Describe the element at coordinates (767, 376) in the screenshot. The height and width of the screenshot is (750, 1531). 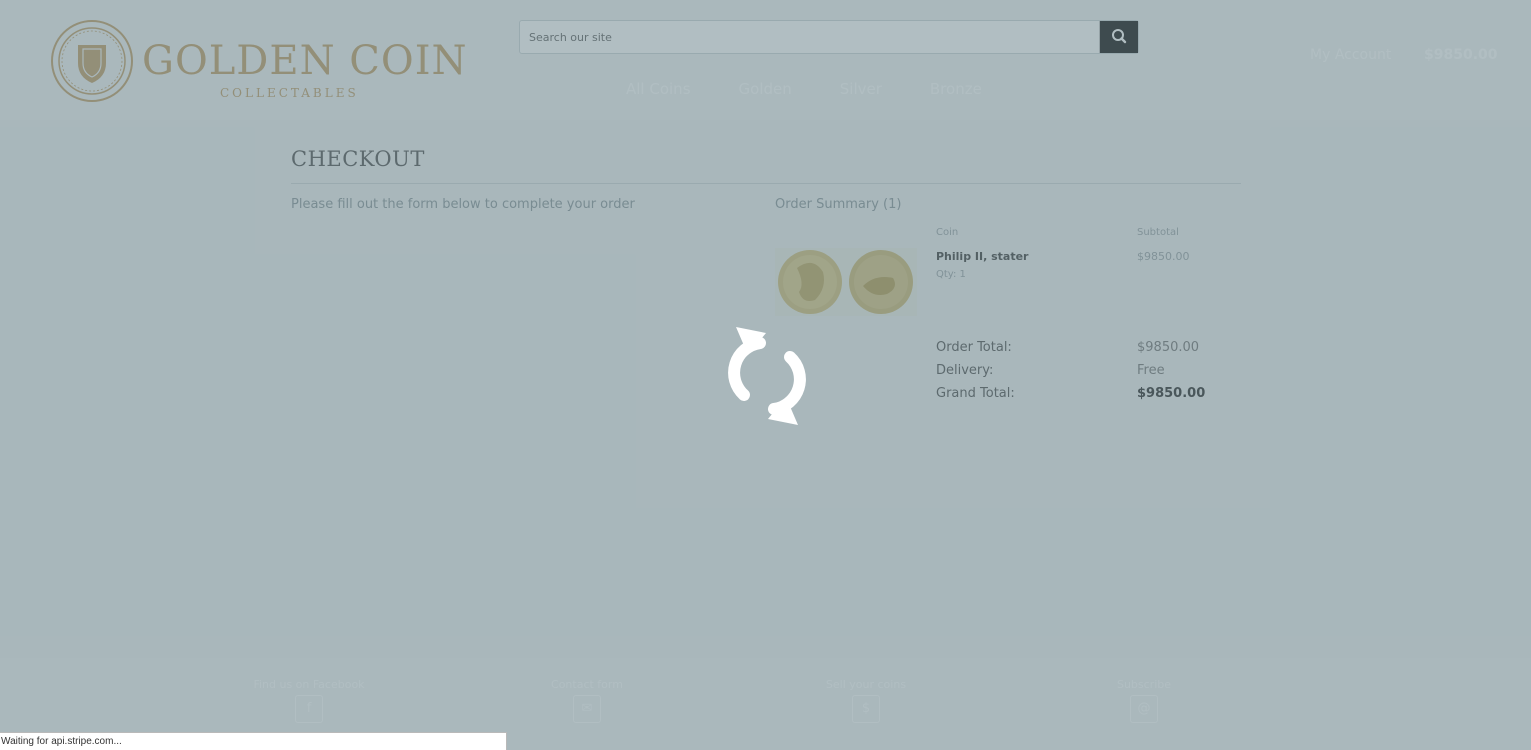
I see `refresh-icon` at that location.